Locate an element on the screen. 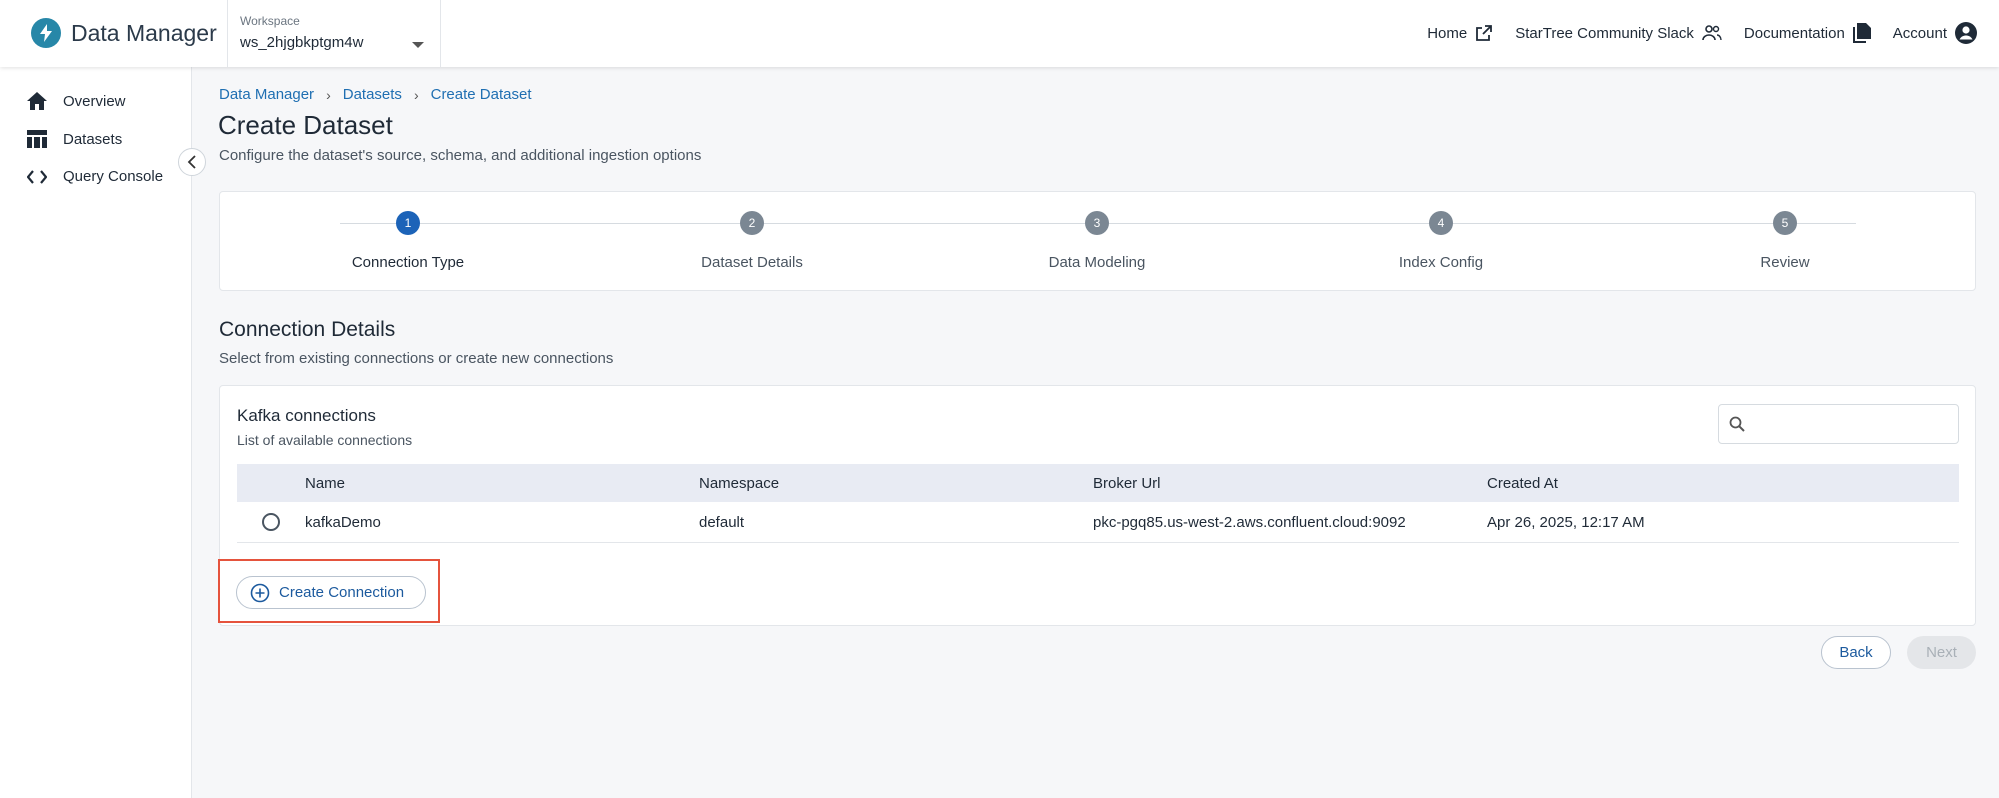  sidebar-item-overview: Overview is located at coordinates (76, 101).